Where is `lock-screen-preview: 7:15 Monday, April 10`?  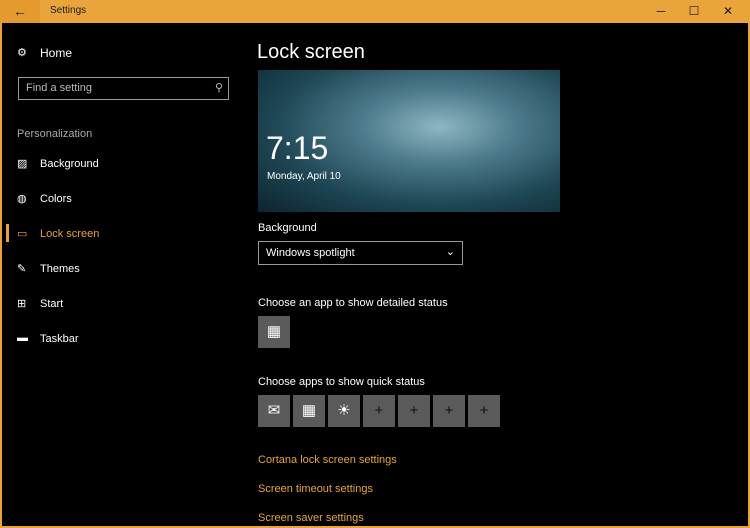
lock-screen-preview: 7:15 Monday, April 10 is located at coordinates (409, 141).